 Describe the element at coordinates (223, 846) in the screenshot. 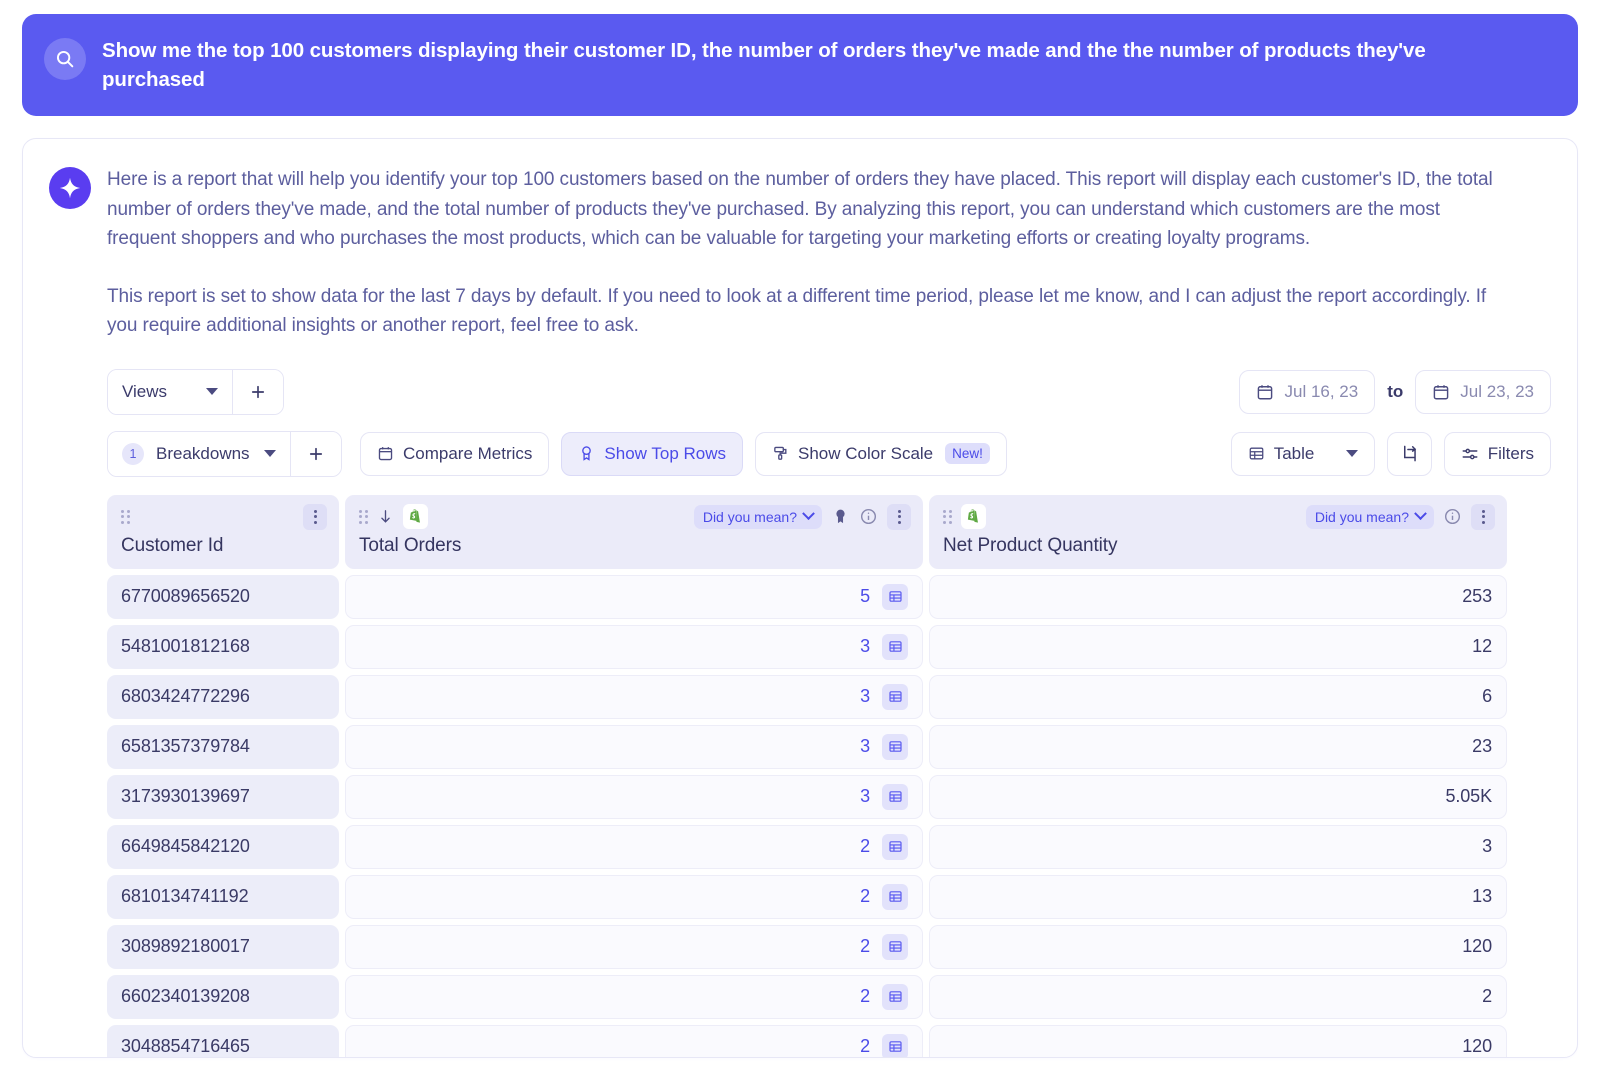

I see `table-cell-customer-id: 6649845842120` at that location.